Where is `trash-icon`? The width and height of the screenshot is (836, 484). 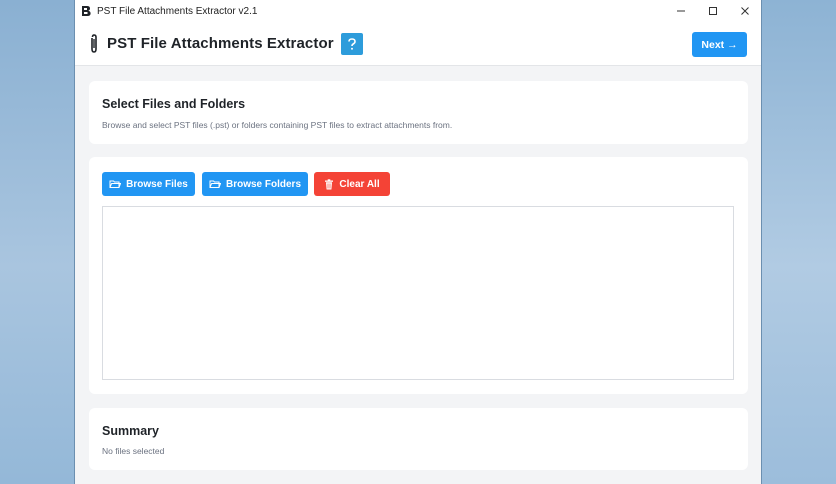 trash-icon is located at coordinates (329, 184).